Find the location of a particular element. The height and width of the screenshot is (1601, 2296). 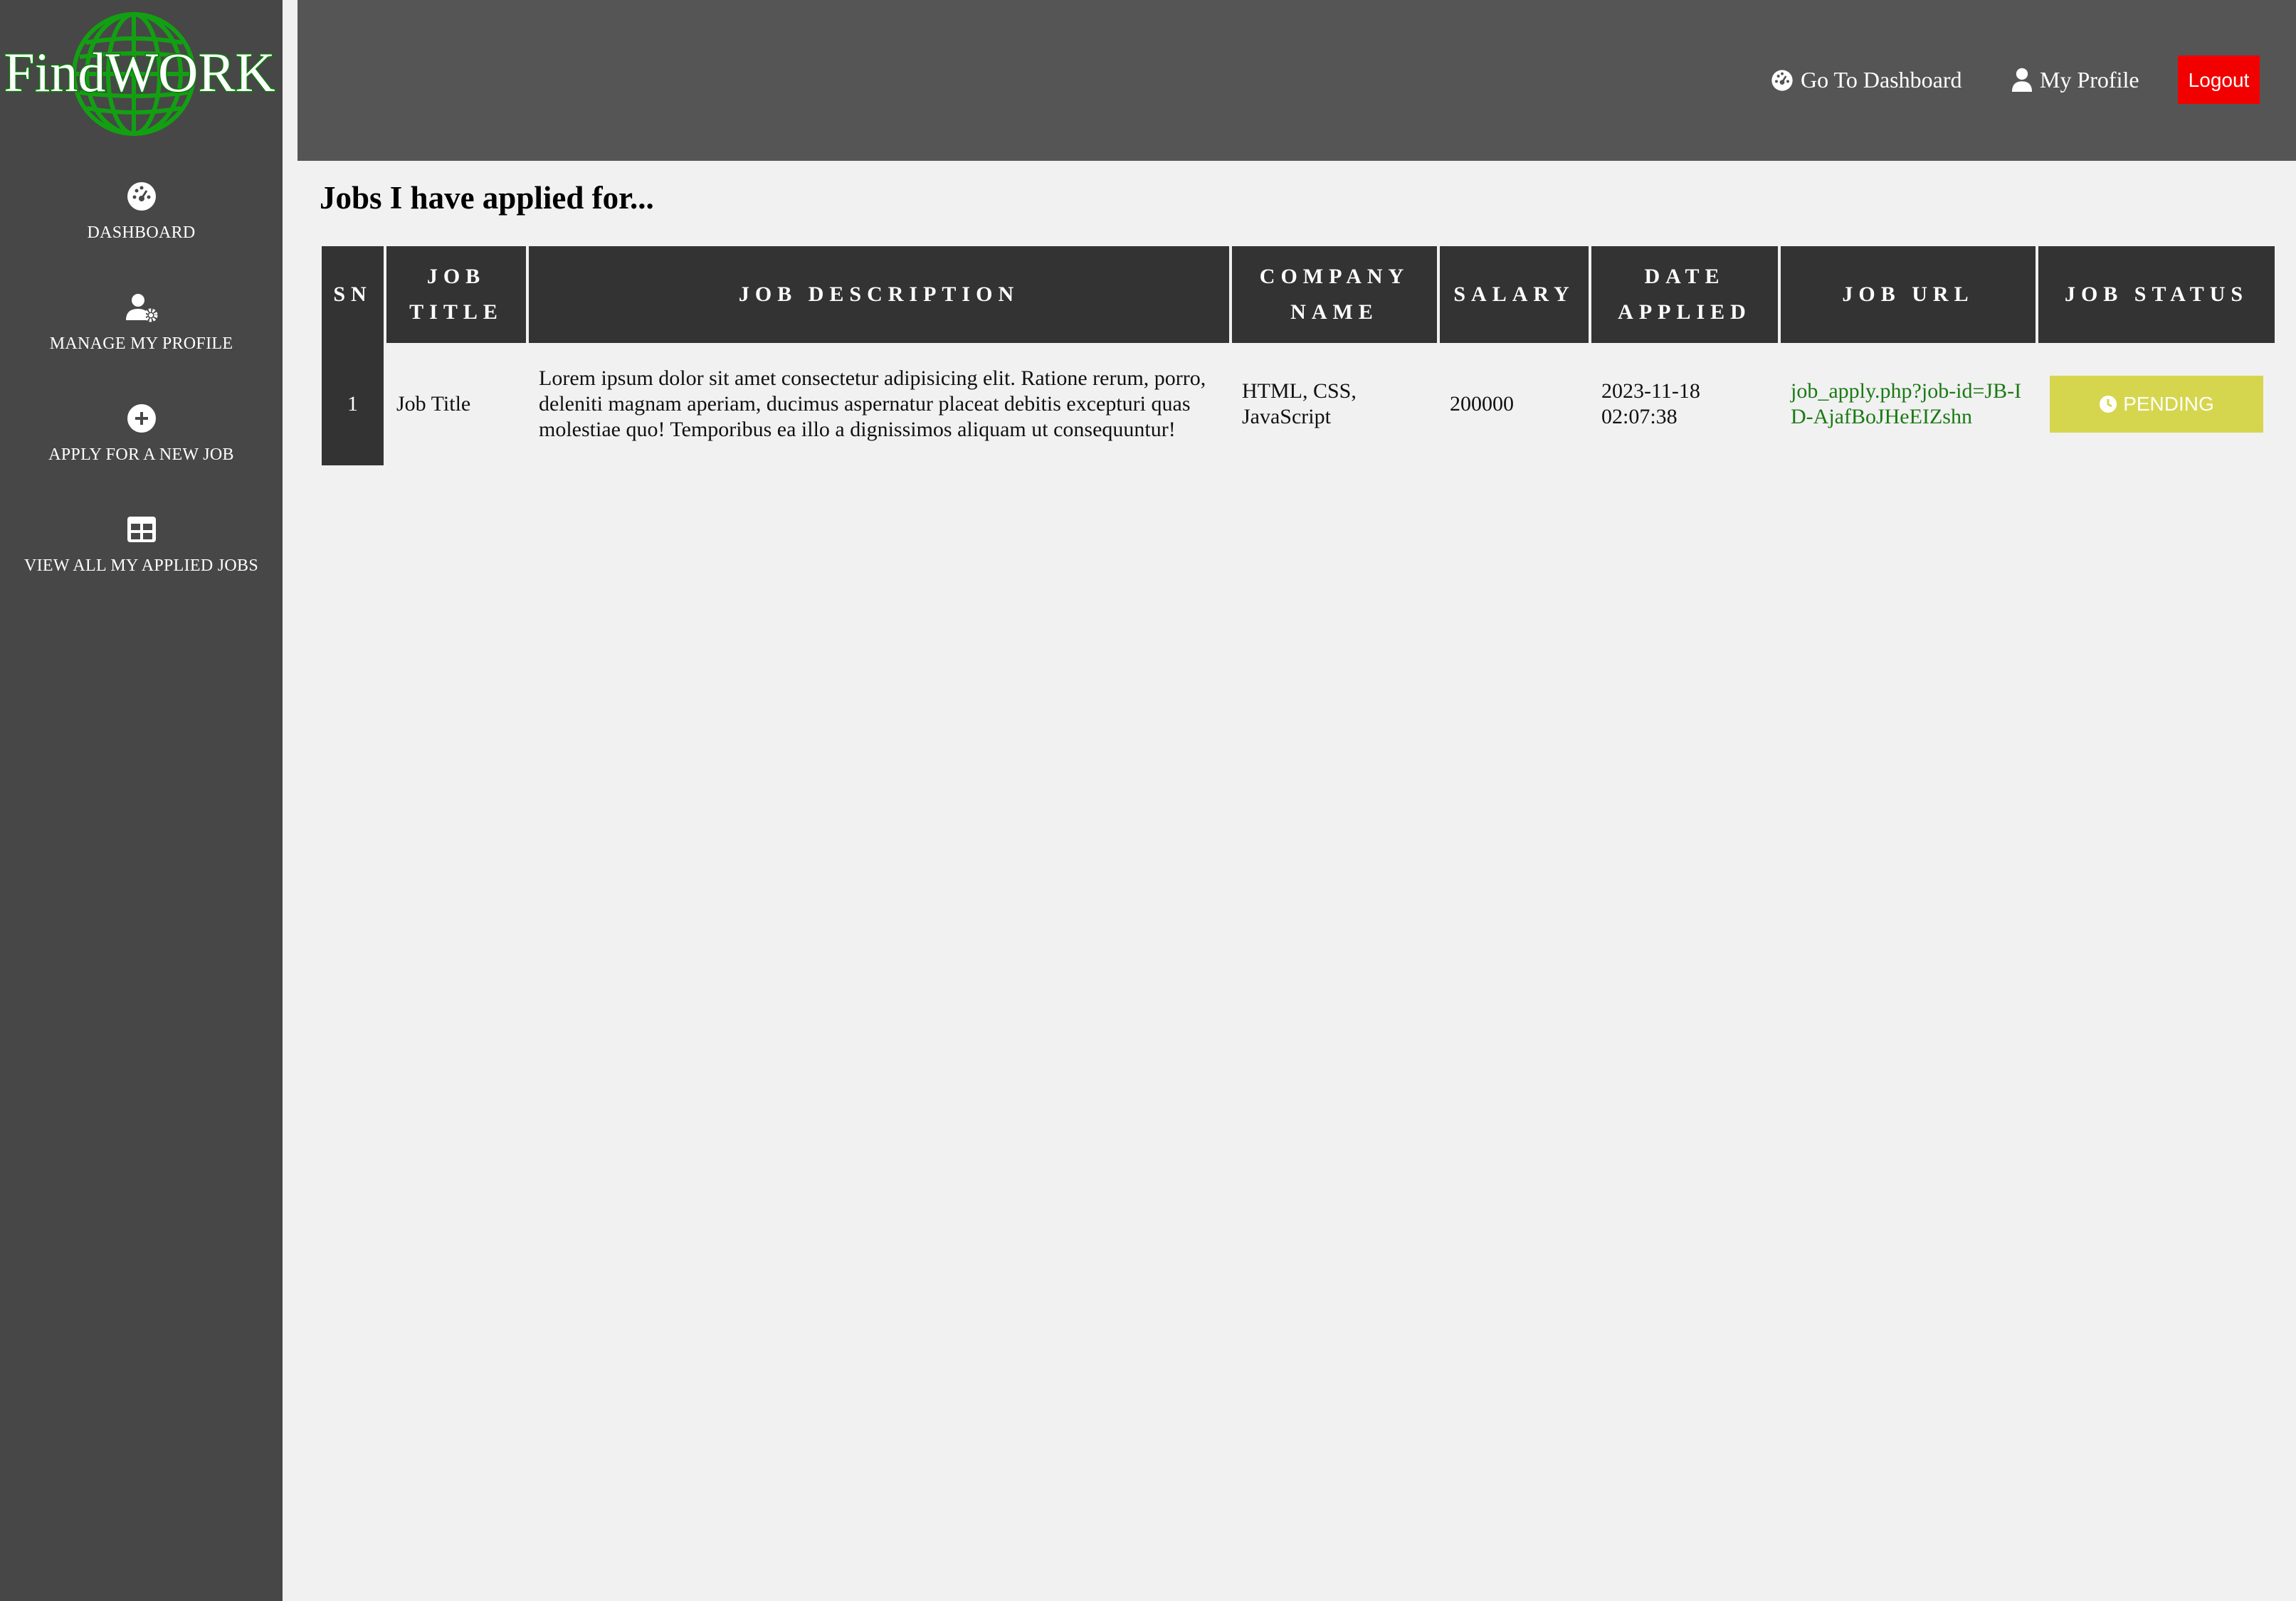

sidebar-item-apply-new-job: APPLY FOR A NEW JOB is located at coordinates (141, 444).